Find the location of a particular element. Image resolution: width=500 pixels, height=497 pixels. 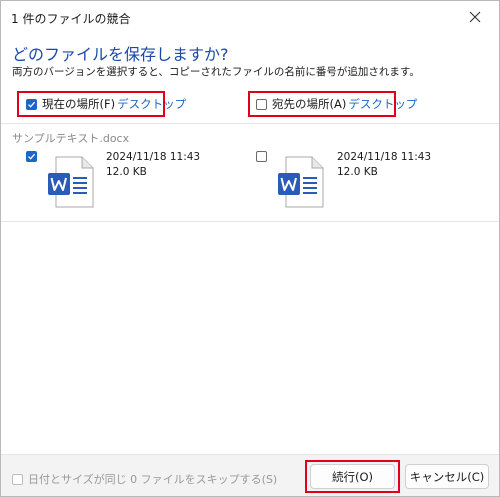

dialog-heading: どのファイルを保存しますか? is located at coordinates (120, 54).